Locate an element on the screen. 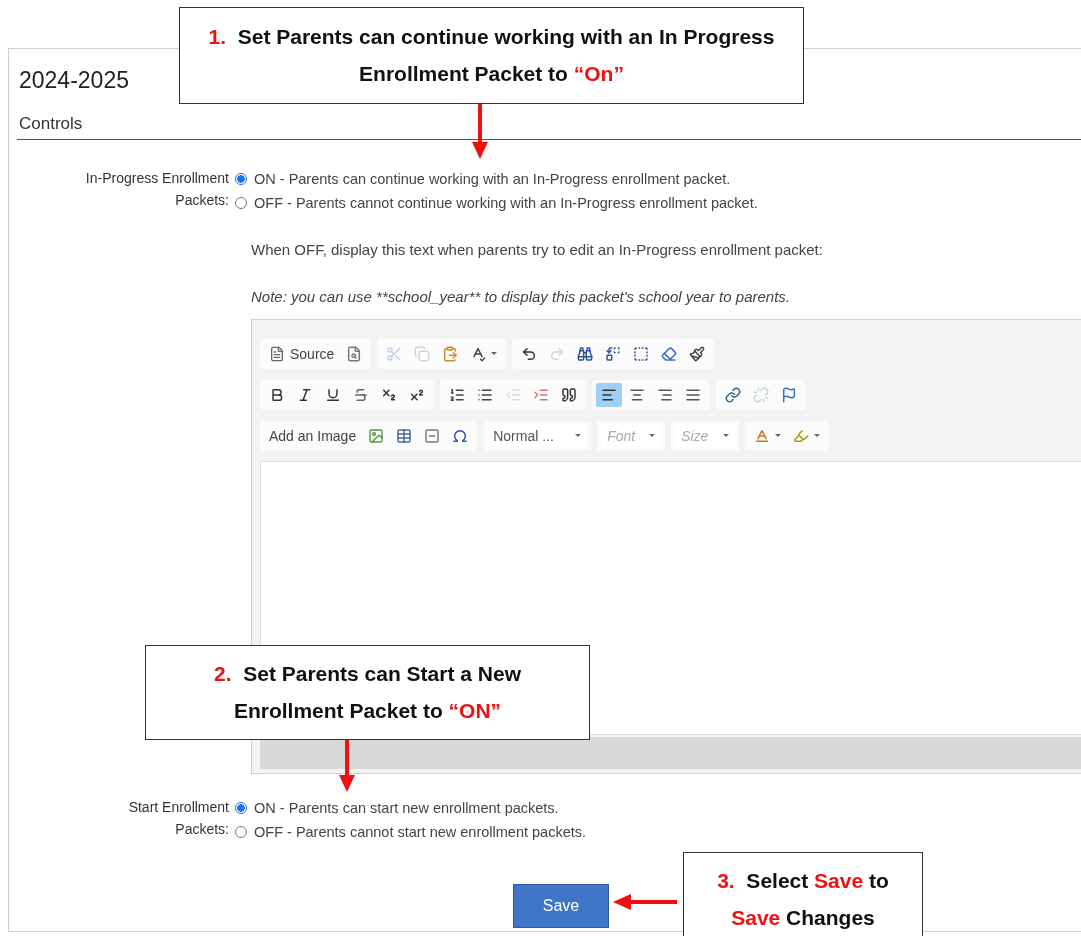  section-heading: Controls is located at coordinates (549, 127).